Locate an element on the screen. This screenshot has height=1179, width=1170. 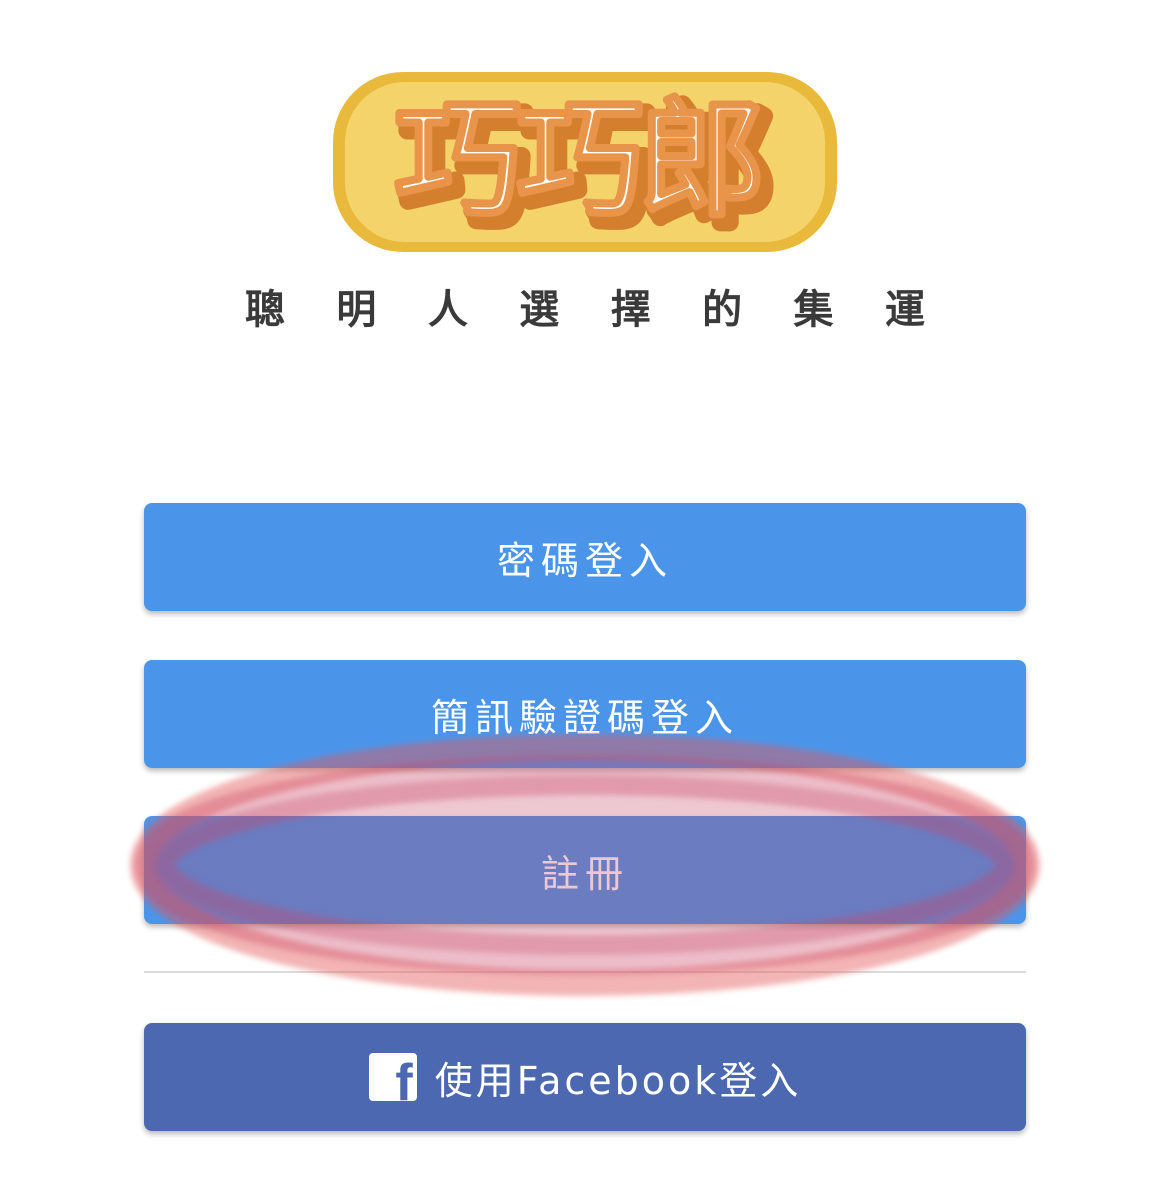
logo-graphic: 巧巧郎 巧巧郎 is located at coordinates (585, 162).